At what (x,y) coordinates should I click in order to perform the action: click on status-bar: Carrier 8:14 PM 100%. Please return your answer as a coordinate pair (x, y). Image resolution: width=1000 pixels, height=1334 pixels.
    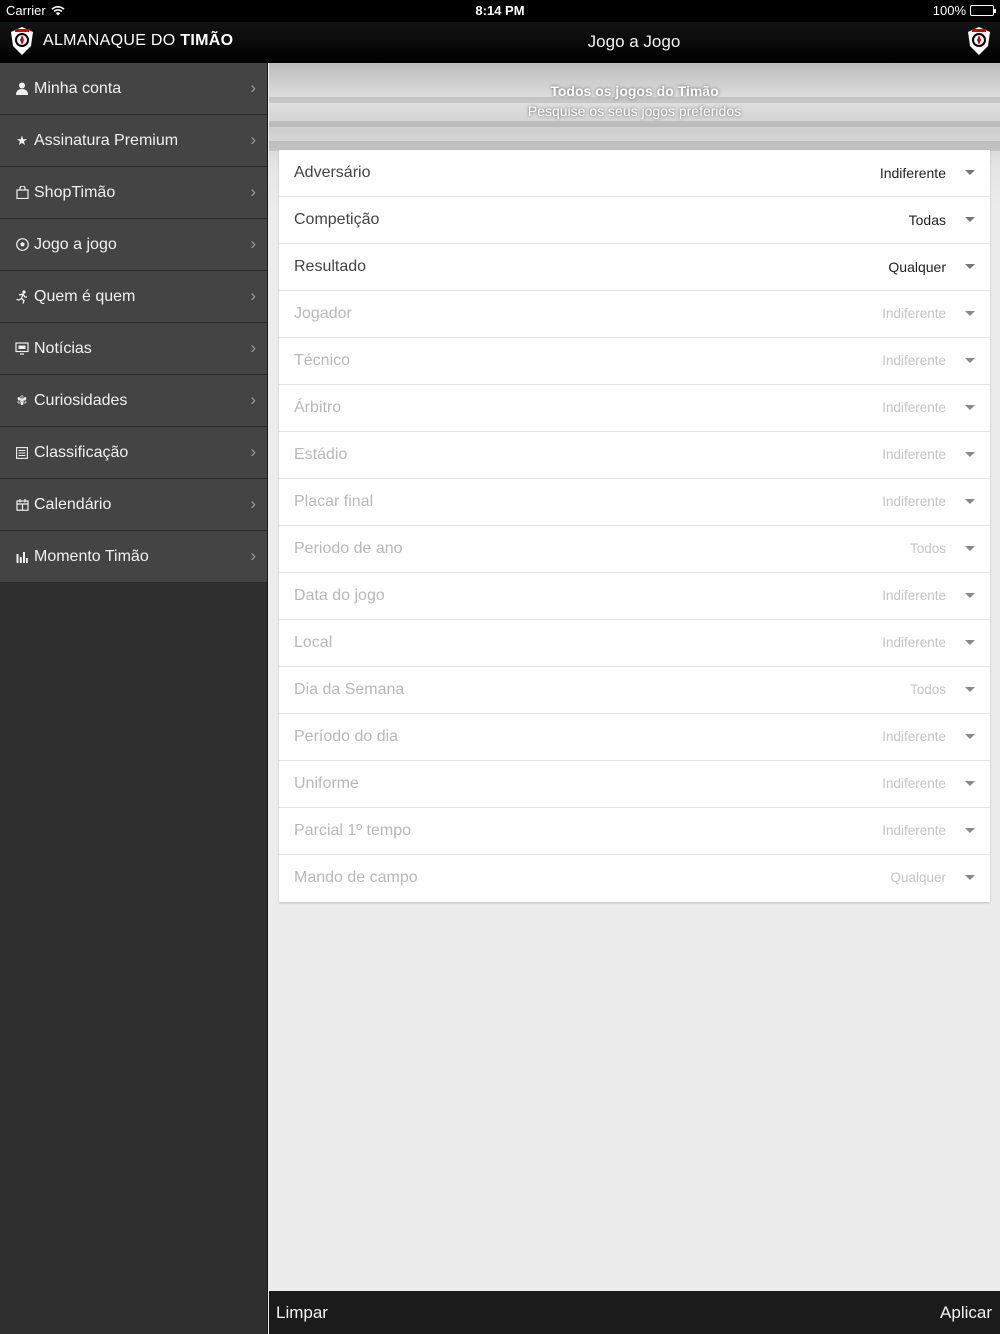
    Looking at the image, I should click on (500, 11).